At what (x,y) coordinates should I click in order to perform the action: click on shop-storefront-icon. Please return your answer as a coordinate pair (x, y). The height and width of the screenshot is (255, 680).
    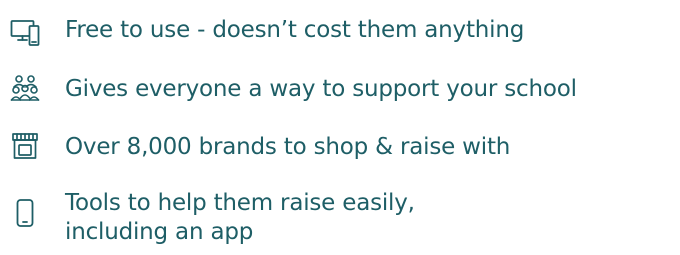
    Looking at the image, I should click on (25, 146).